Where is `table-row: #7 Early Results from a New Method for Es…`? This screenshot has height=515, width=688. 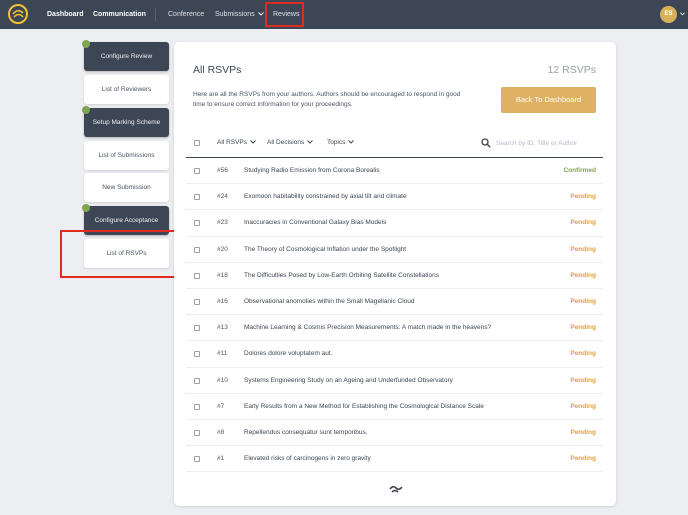 table-row: #7 Early Results from a New Method for Es… is located at coordinates (394, 407).